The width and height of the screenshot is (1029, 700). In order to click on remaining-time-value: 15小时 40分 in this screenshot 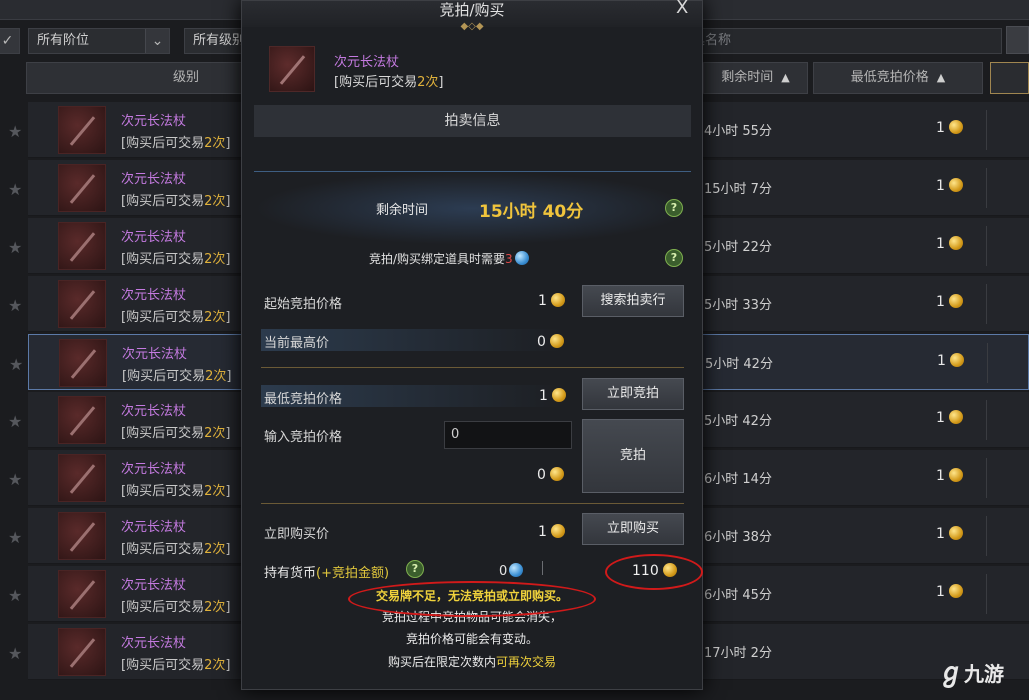, I will do `click(531, 212)`.